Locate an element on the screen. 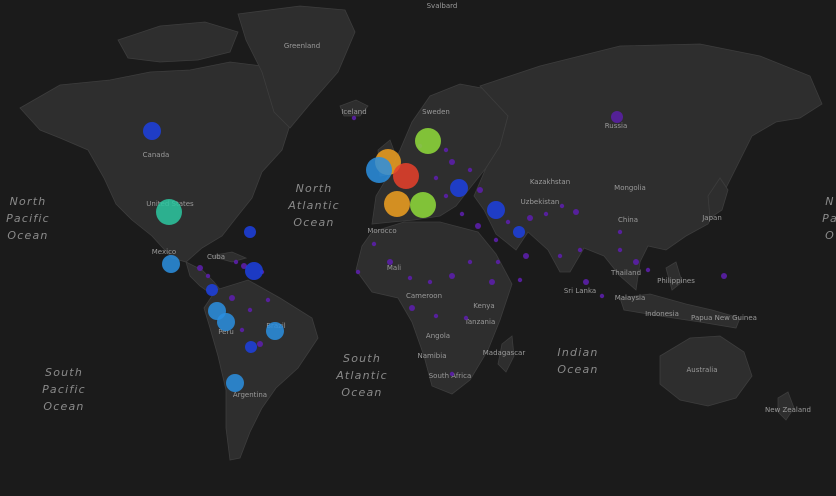 Image resolution: width=836 pixels, height=496 pixels. place-label-japan: Japan is located at coordinates (711, 218).